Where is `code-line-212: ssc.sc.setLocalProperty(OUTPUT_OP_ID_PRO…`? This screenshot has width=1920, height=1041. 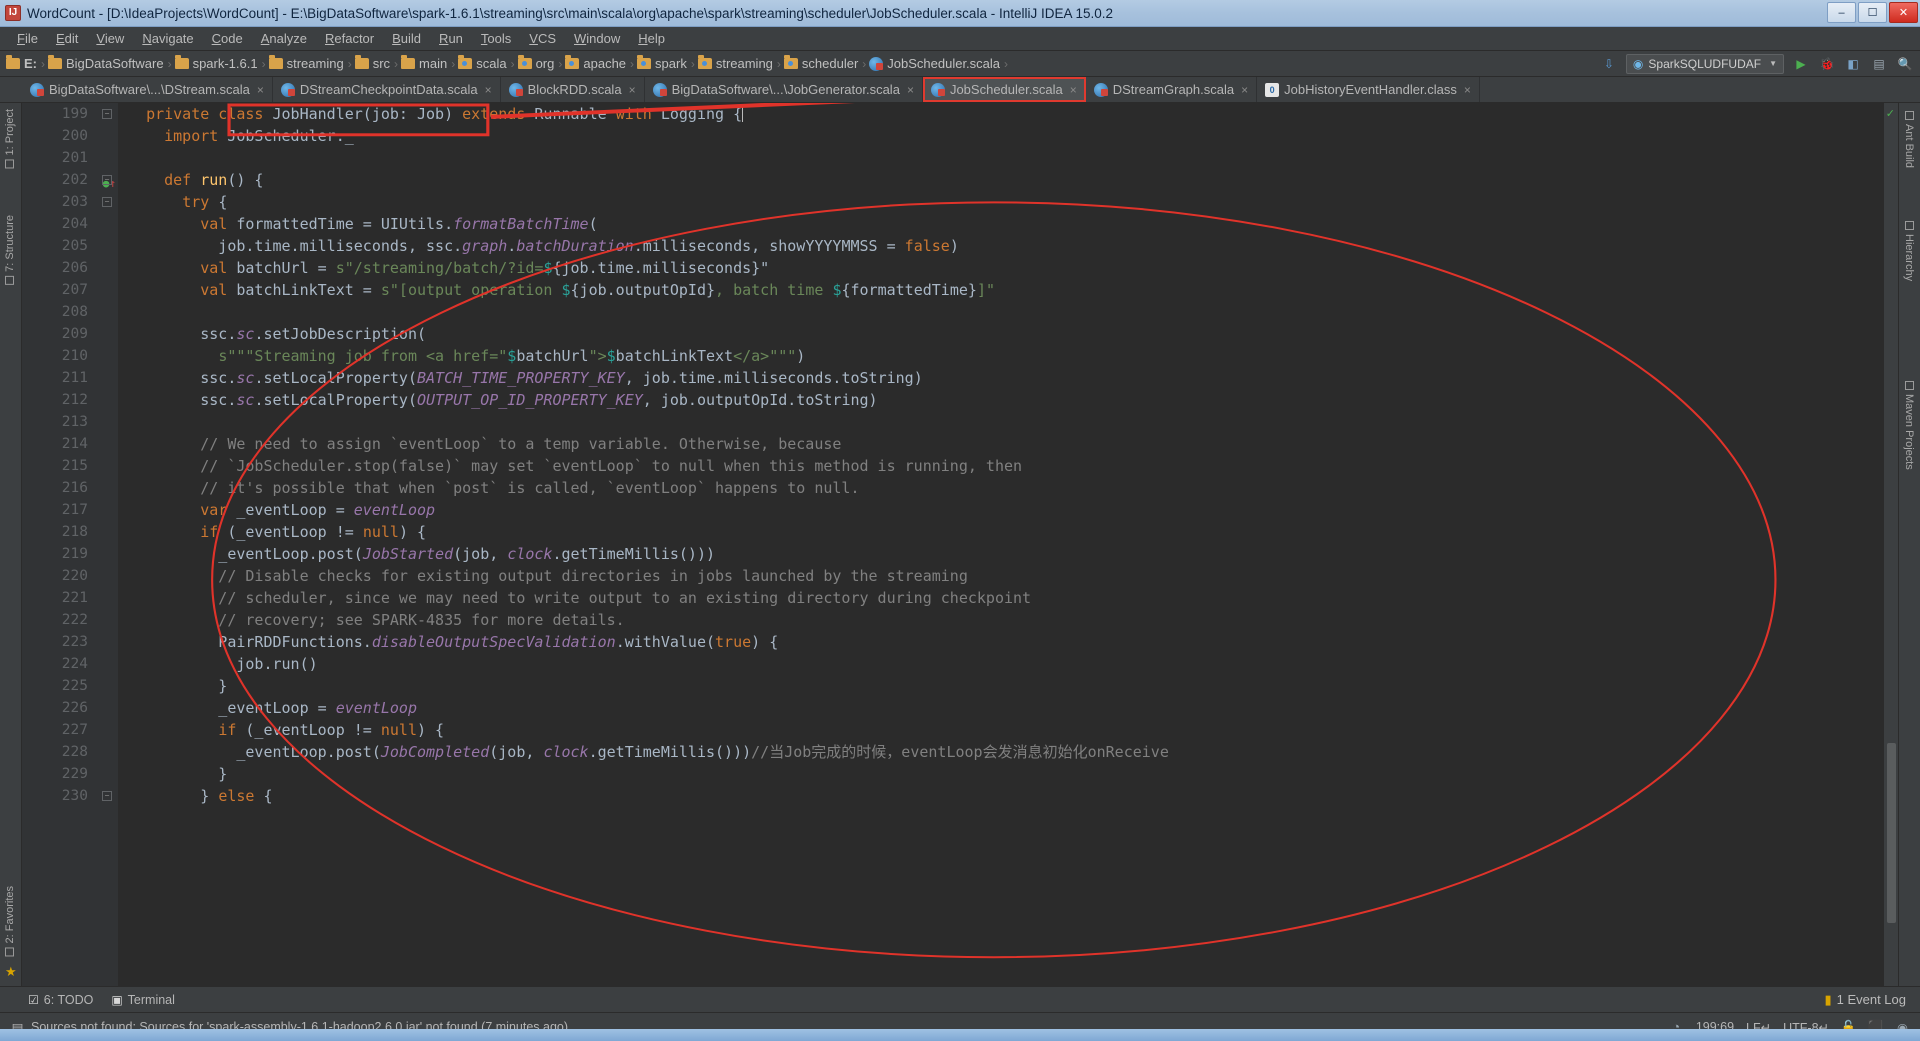 code-line-212: ssc.sc.setLocalProperty(OUTPUT_OP_ID_PRO… is located at coordinates (1008, 400).